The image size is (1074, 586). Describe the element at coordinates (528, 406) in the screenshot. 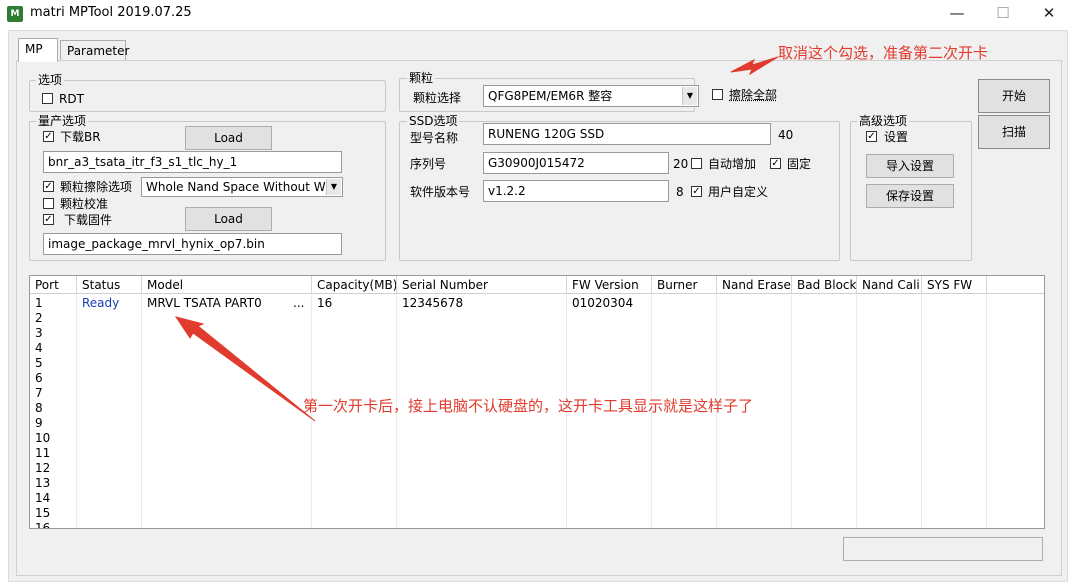

I see `annotation-middle: 第一次开卡后，接上电脑不认硬盘的，这开卡工具显示就是这样子了` at that location.